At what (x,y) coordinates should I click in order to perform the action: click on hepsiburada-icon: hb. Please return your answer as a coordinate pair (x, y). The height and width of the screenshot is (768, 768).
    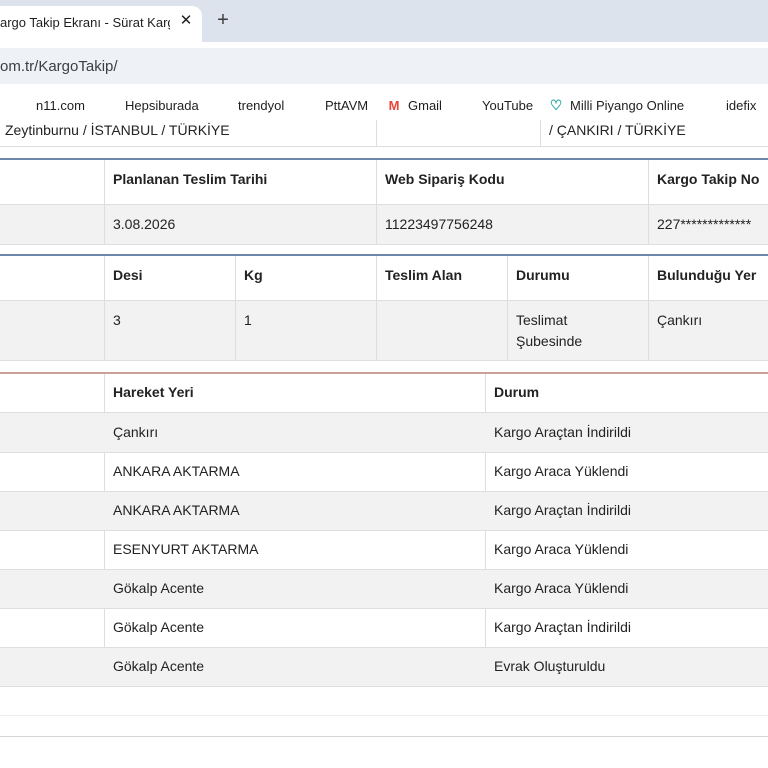
    Looking at the image, I should click on (111, 105).